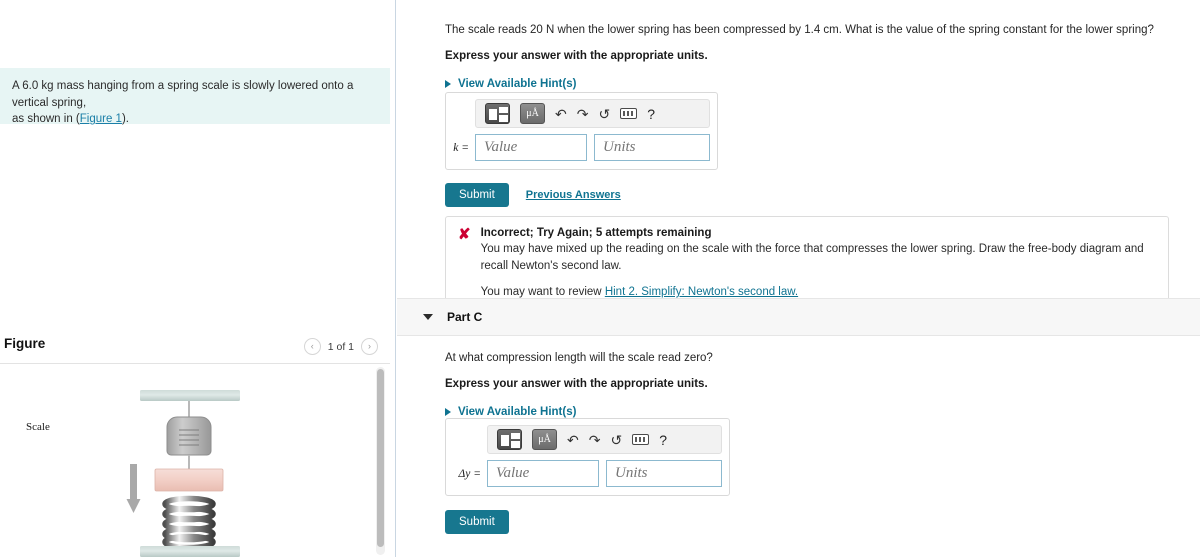  I want to click on part-b-value-input, so click(531, 147).